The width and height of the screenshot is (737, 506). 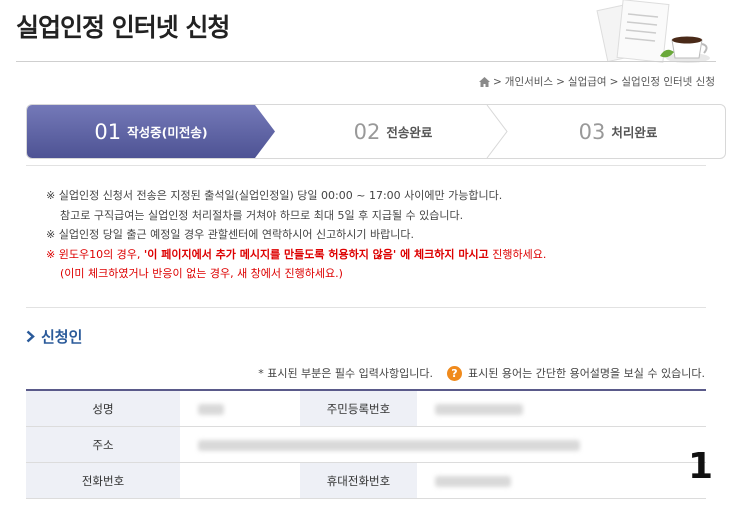 I want to click on table-row: 성명 주민등록번호, so click(x=366, y=408).